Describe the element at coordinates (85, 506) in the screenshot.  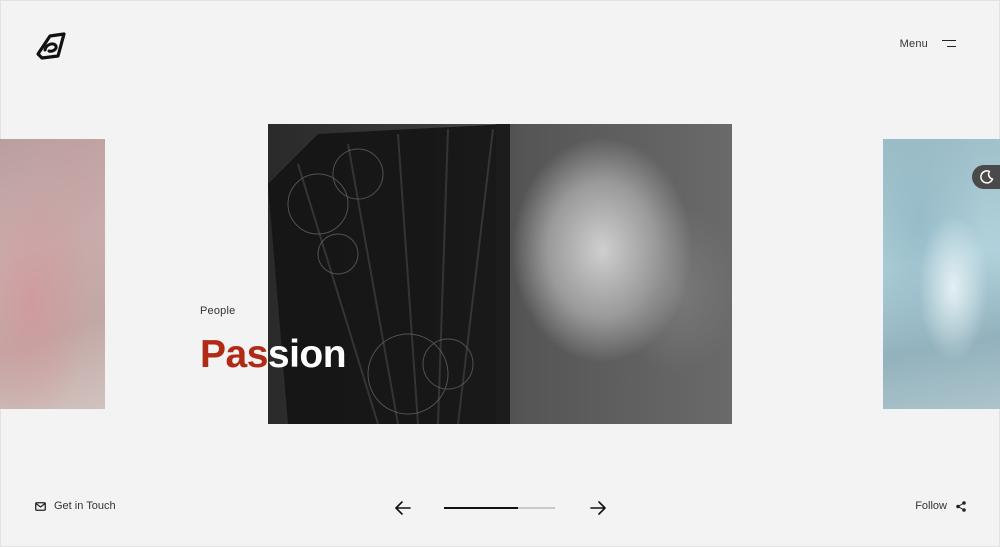
I see `contact-label: Get in Touch` at that location.